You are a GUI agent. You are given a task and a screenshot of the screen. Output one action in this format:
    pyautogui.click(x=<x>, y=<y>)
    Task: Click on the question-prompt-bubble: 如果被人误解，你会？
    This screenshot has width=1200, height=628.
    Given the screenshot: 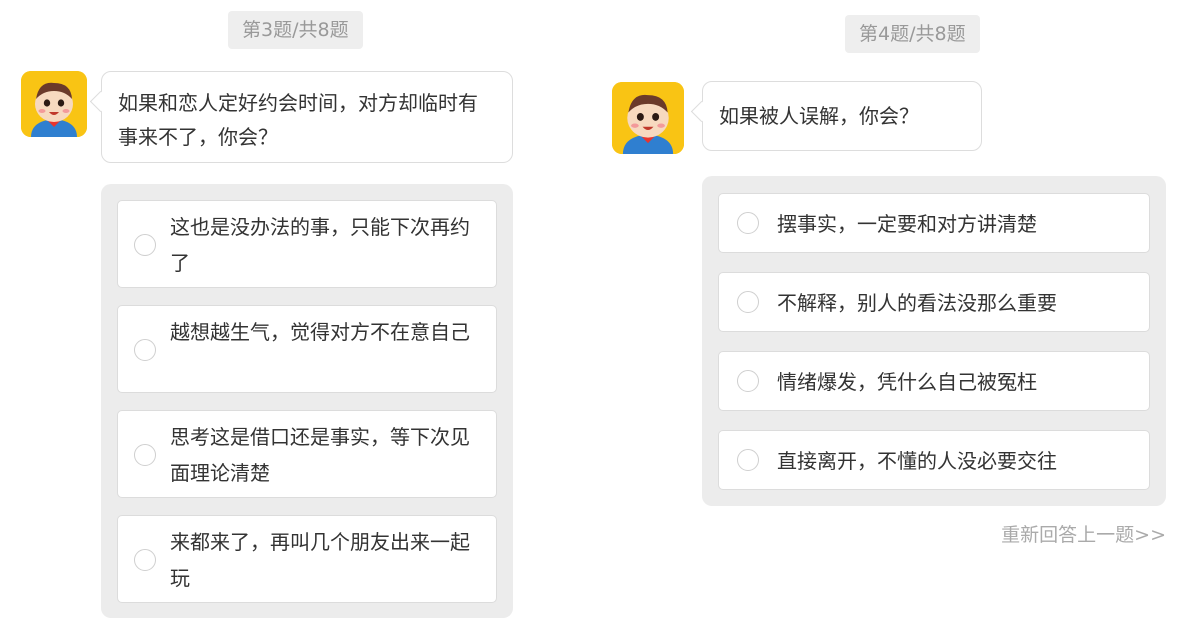 What is the action you would take?
    pyautogui.click(x=842, y=116)
    